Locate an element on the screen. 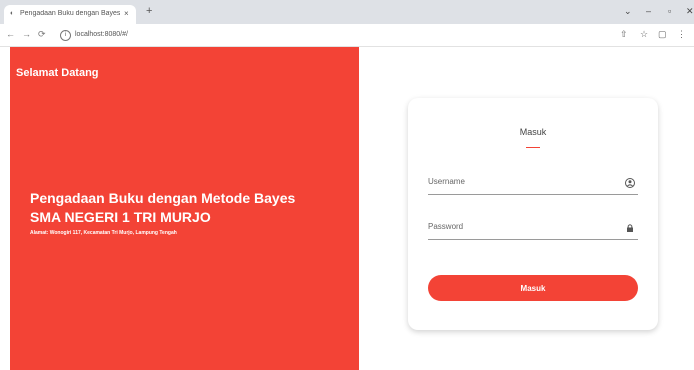 This screenshot has height=370, width=694. username-field is located at coordinates (533, 184).